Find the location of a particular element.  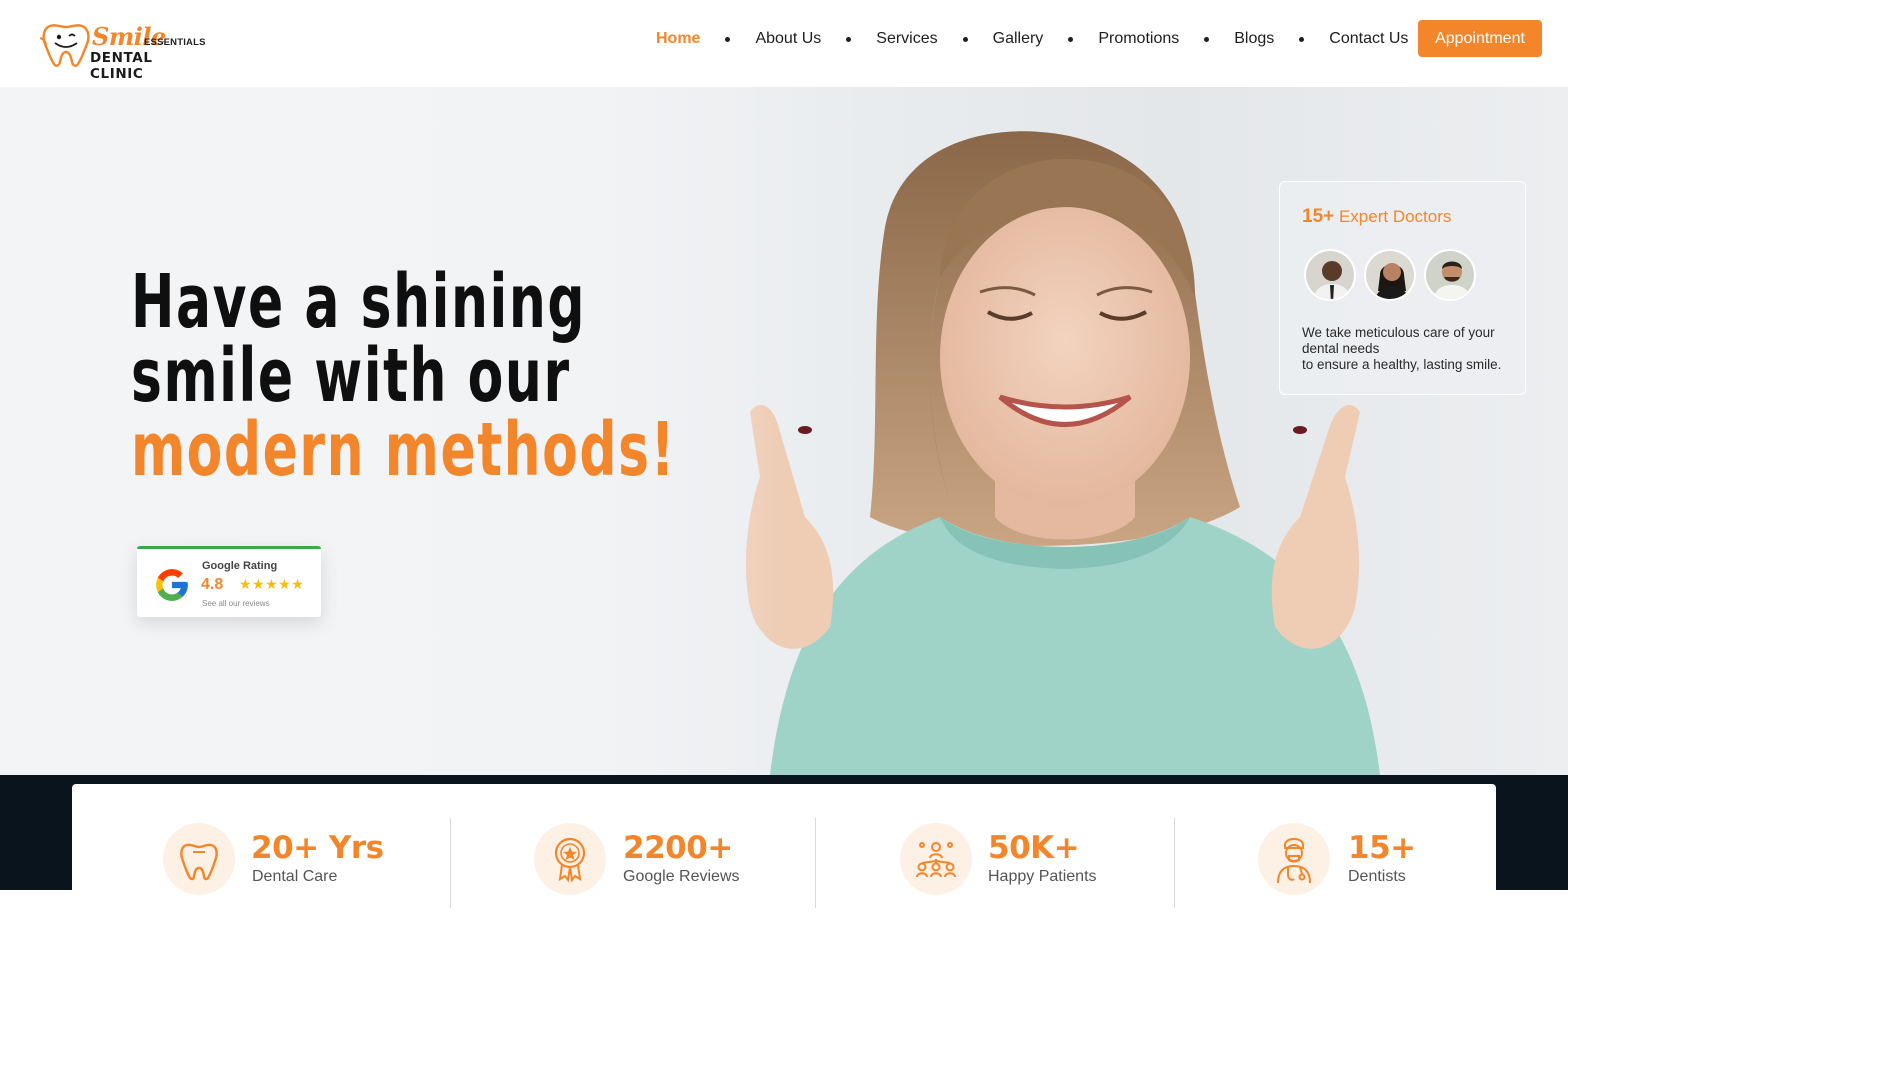

logo-essentials: ESSENTIALS is located at coordinates (175, 42).